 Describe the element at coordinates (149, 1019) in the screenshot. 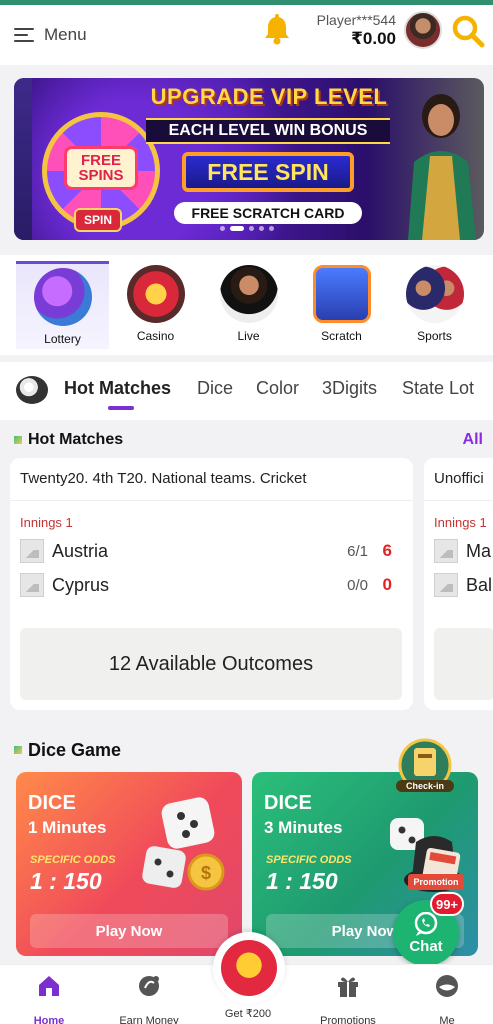

I see `nav-label: Earn Money` at that location.